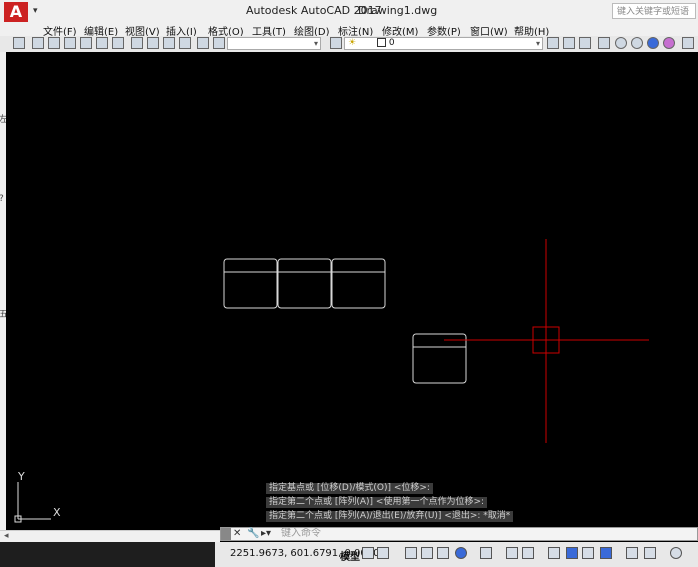  Describe the element at coordinates (653, 43) in the screenshot. I see `conceptual-sphere-icon` at that location.